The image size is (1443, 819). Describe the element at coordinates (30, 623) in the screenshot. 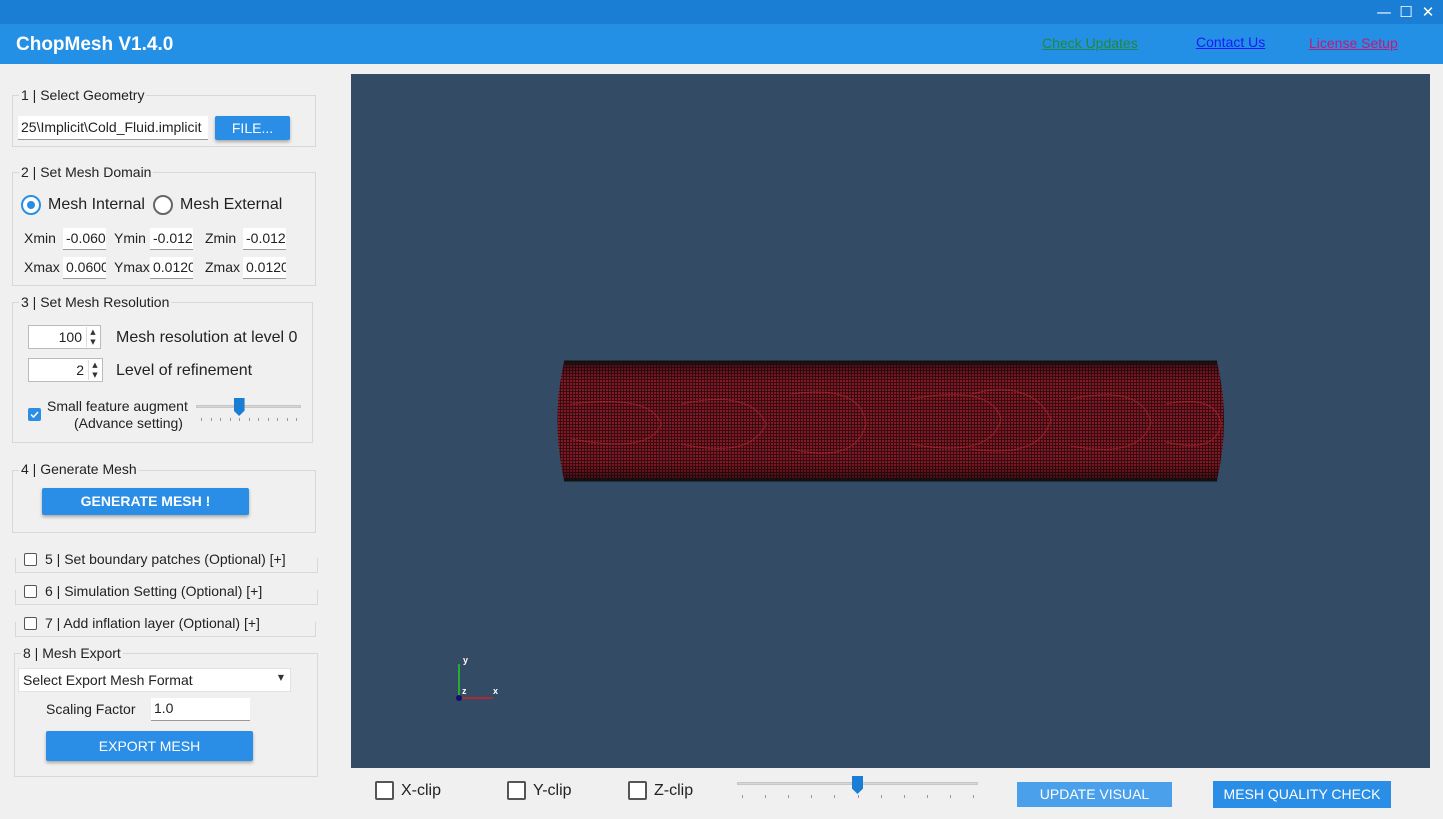

I see `inflation-layer-checkbox` at that location.